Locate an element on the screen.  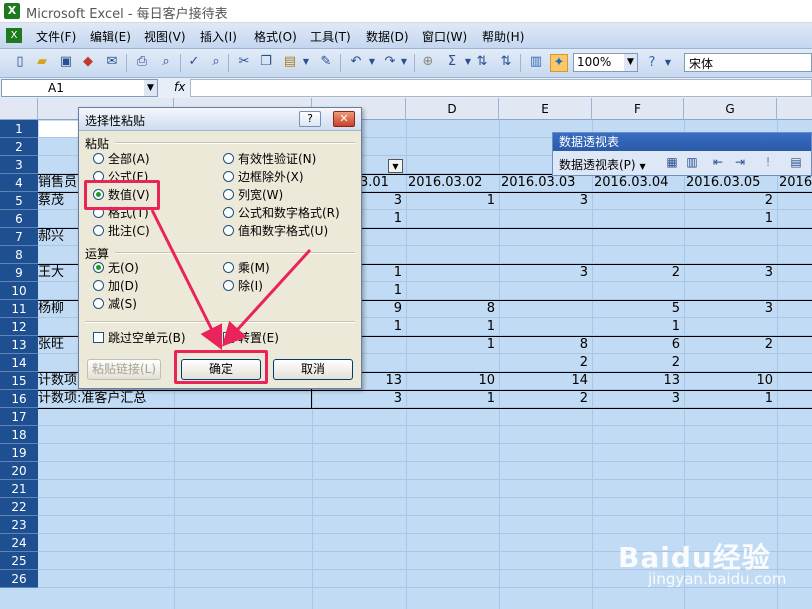
baidu-watermark-url: jingyan.baidu.com is located at coordinates (717, 579).